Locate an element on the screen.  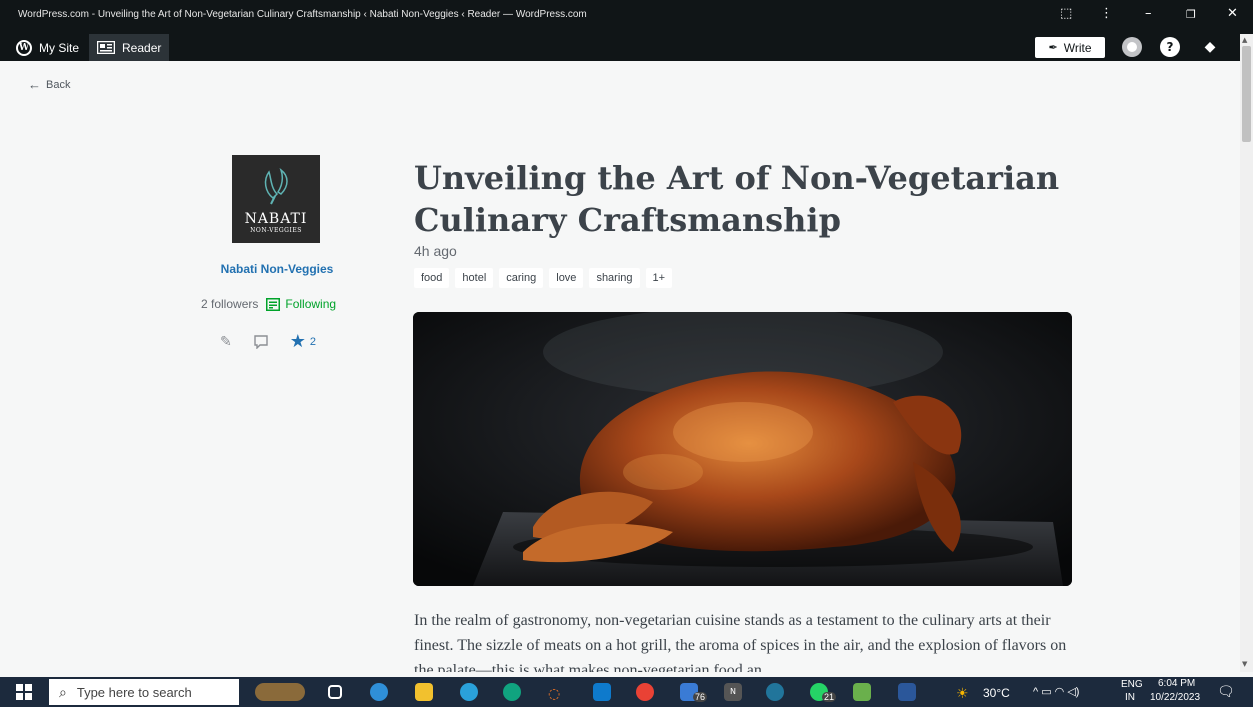
clock-date: 10/22/2023 is located at coordinates (1175, 697).